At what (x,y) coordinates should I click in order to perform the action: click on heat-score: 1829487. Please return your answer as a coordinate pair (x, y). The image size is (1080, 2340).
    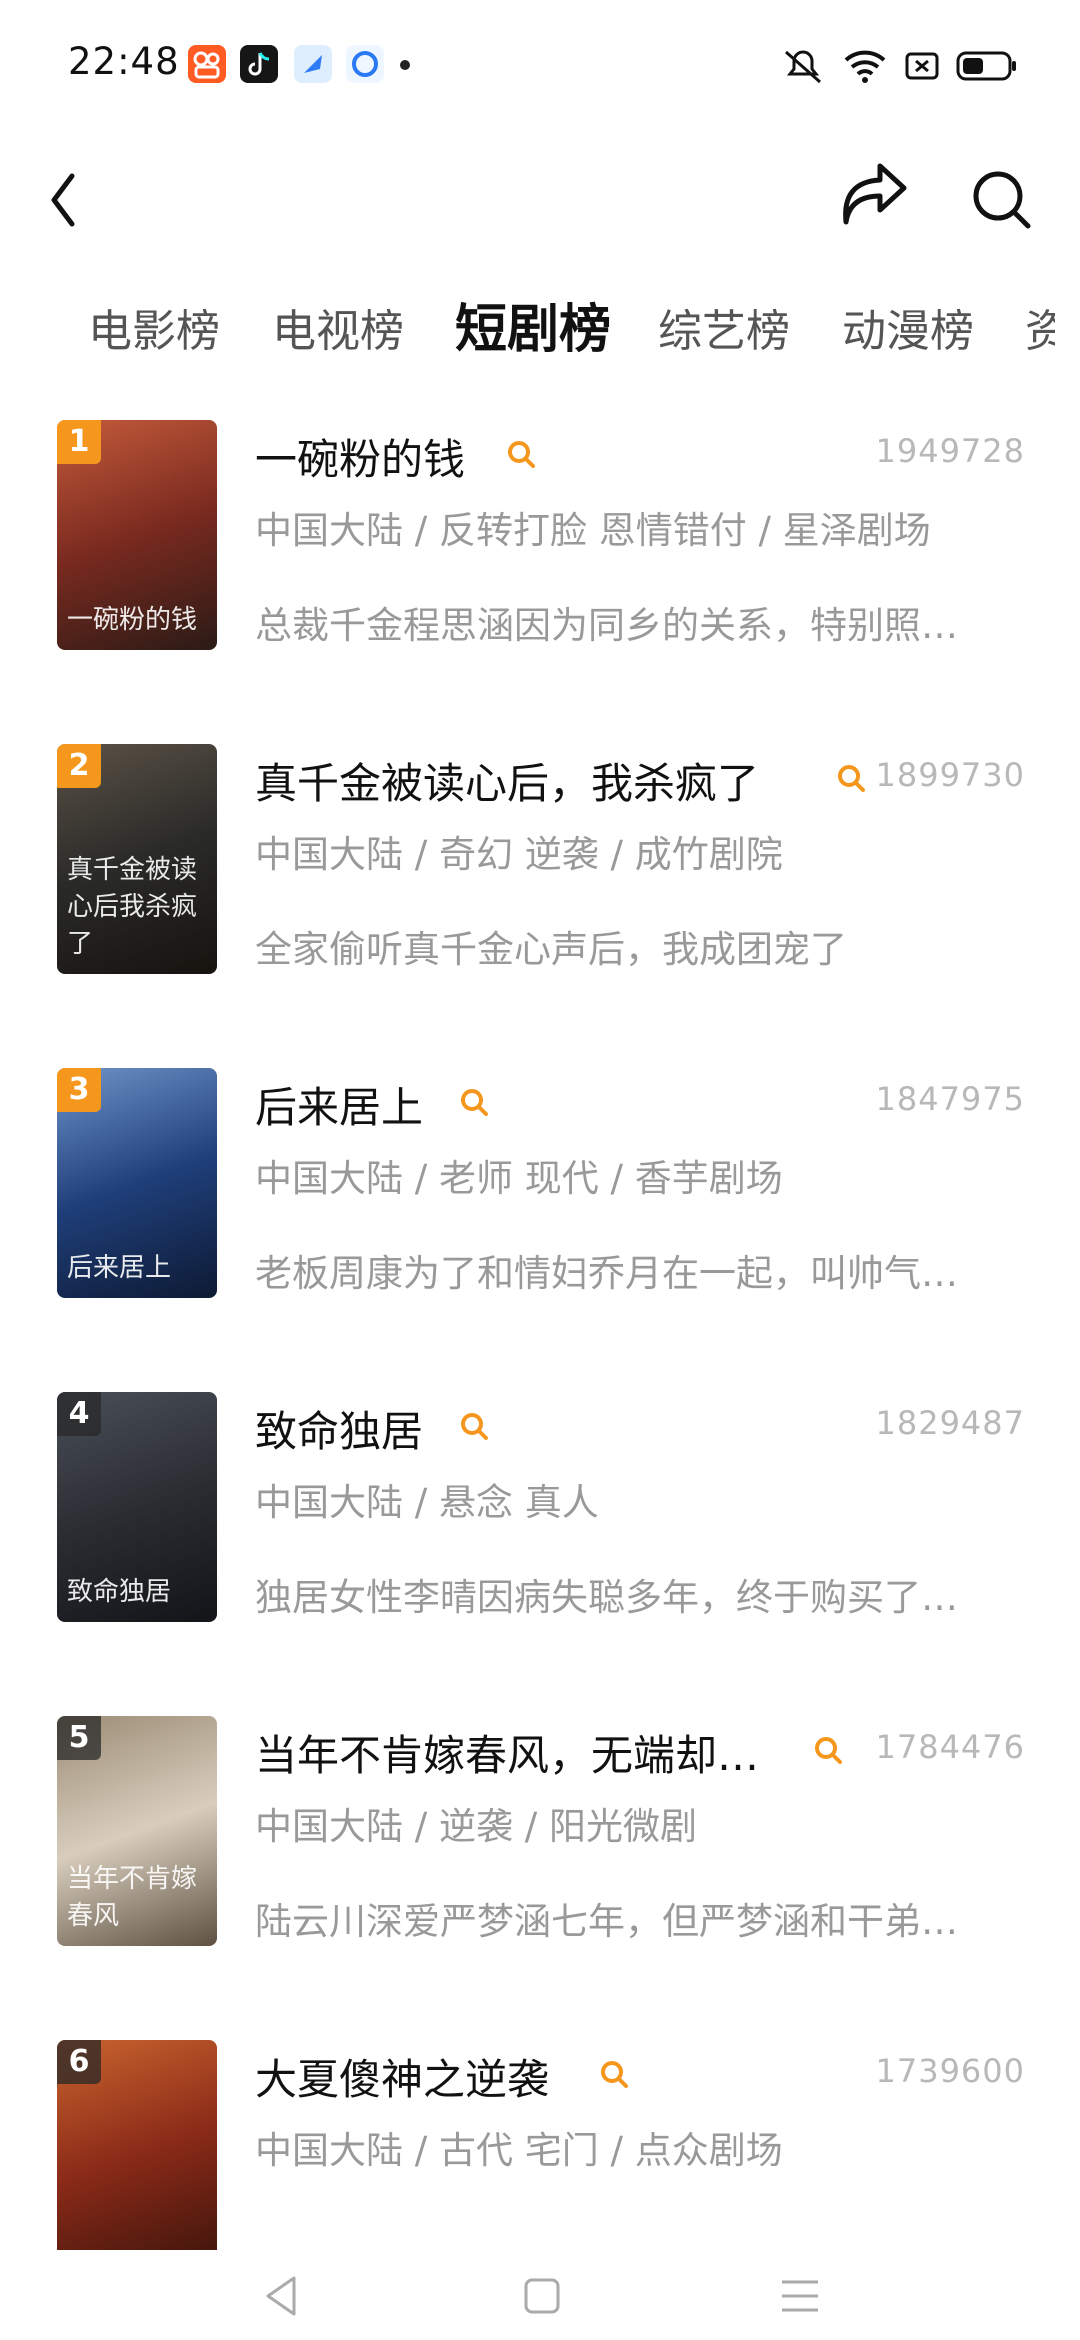
    Looking at the image, I should click on (950, 1423).